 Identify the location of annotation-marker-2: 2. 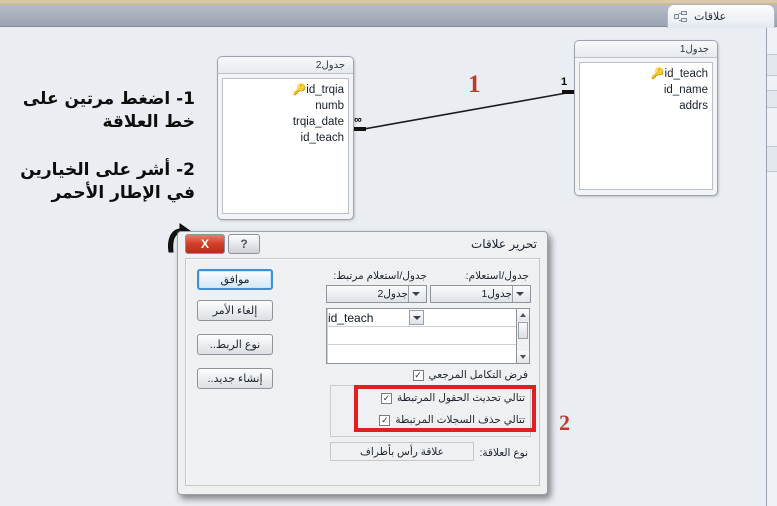
(564, 422).